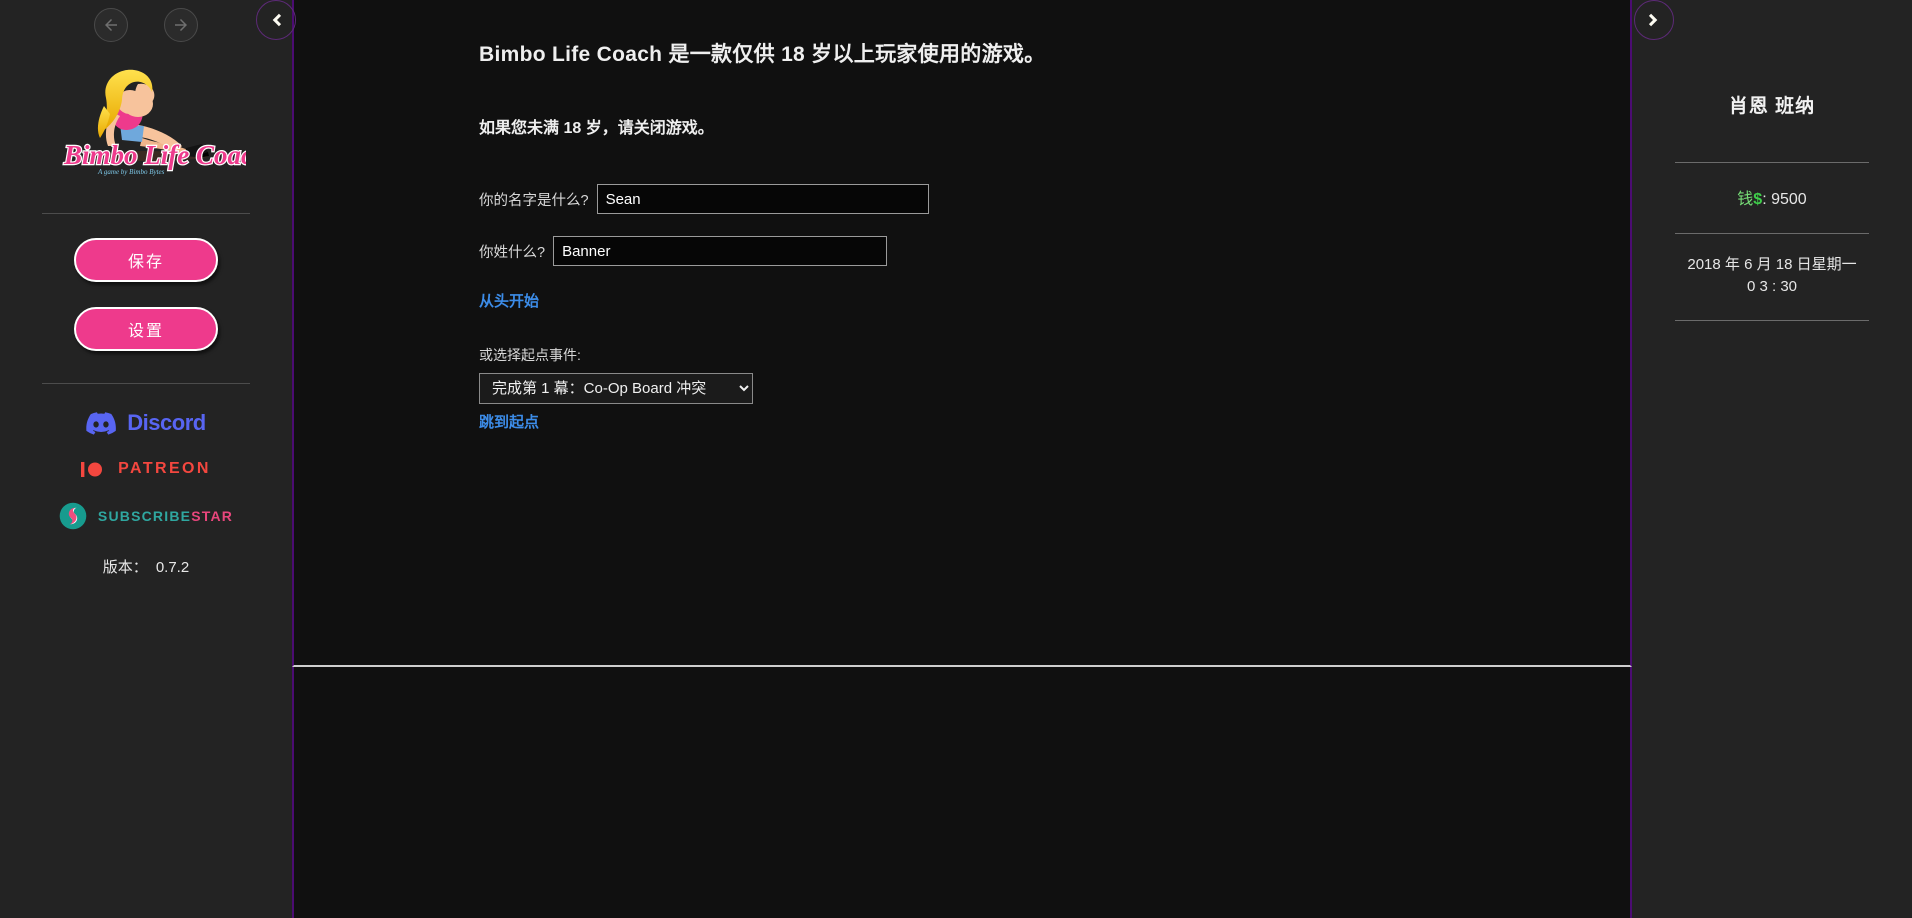 The width and height of the screenshot is (1912, 918). Describe the element at coordinates (146, 329) in the screenshot. I see `settings-button: 设置` at that location.